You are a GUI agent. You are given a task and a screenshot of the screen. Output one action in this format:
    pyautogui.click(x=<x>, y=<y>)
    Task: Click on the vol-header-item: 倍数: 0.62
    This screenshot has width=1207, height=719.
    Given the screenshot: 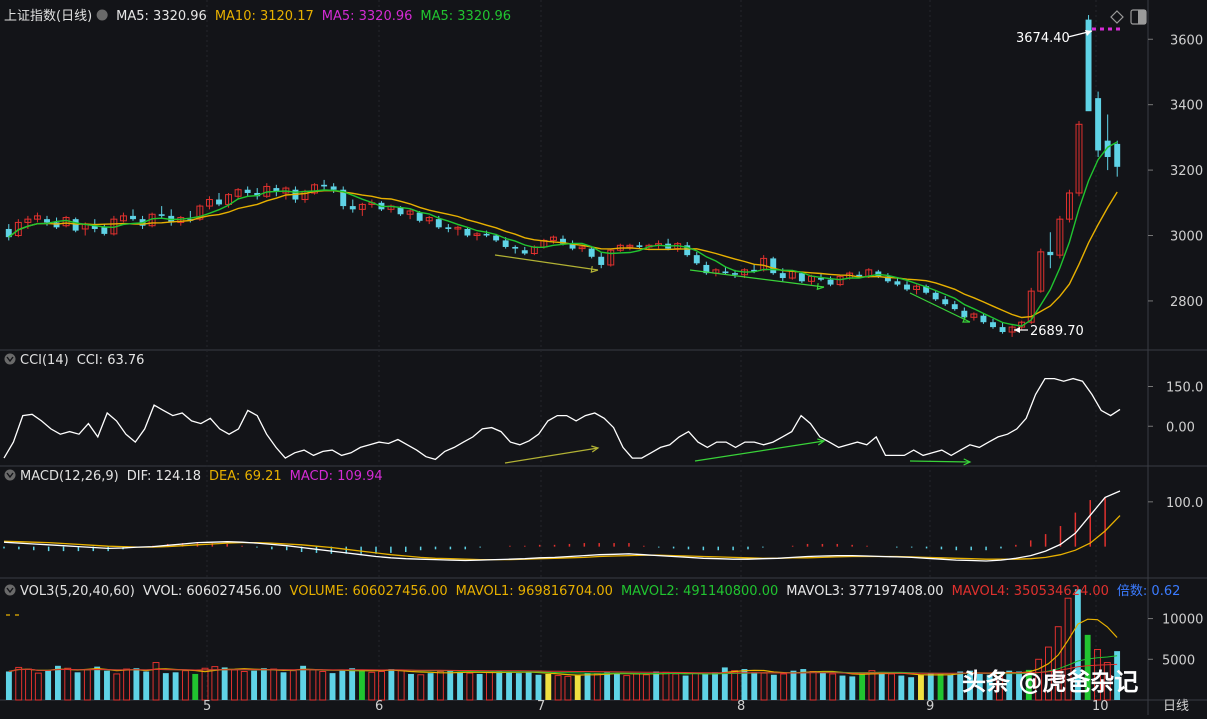 What is the action you would take?
    pyautogui.click(x=1148, y=591)
    